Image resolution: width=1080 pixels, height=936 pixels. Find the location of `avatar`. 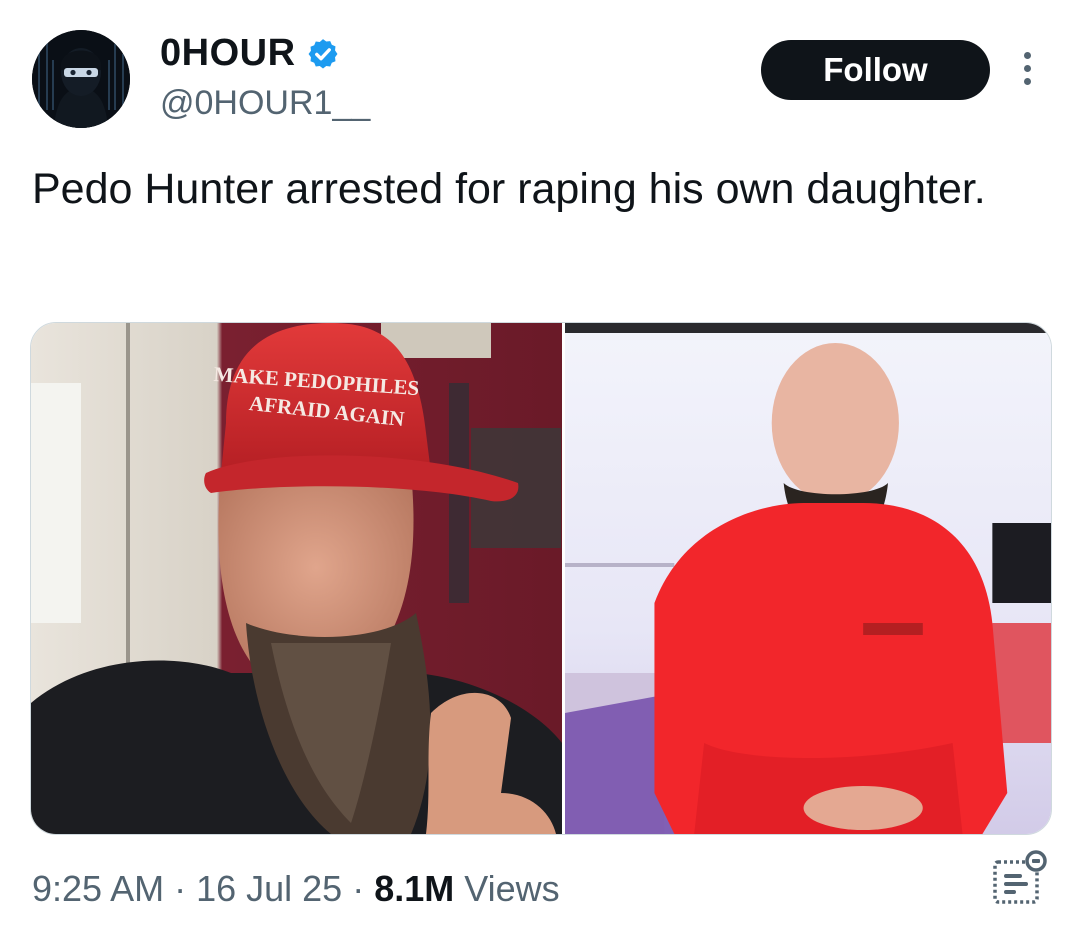

avatar is located at coordinates (81, 79).